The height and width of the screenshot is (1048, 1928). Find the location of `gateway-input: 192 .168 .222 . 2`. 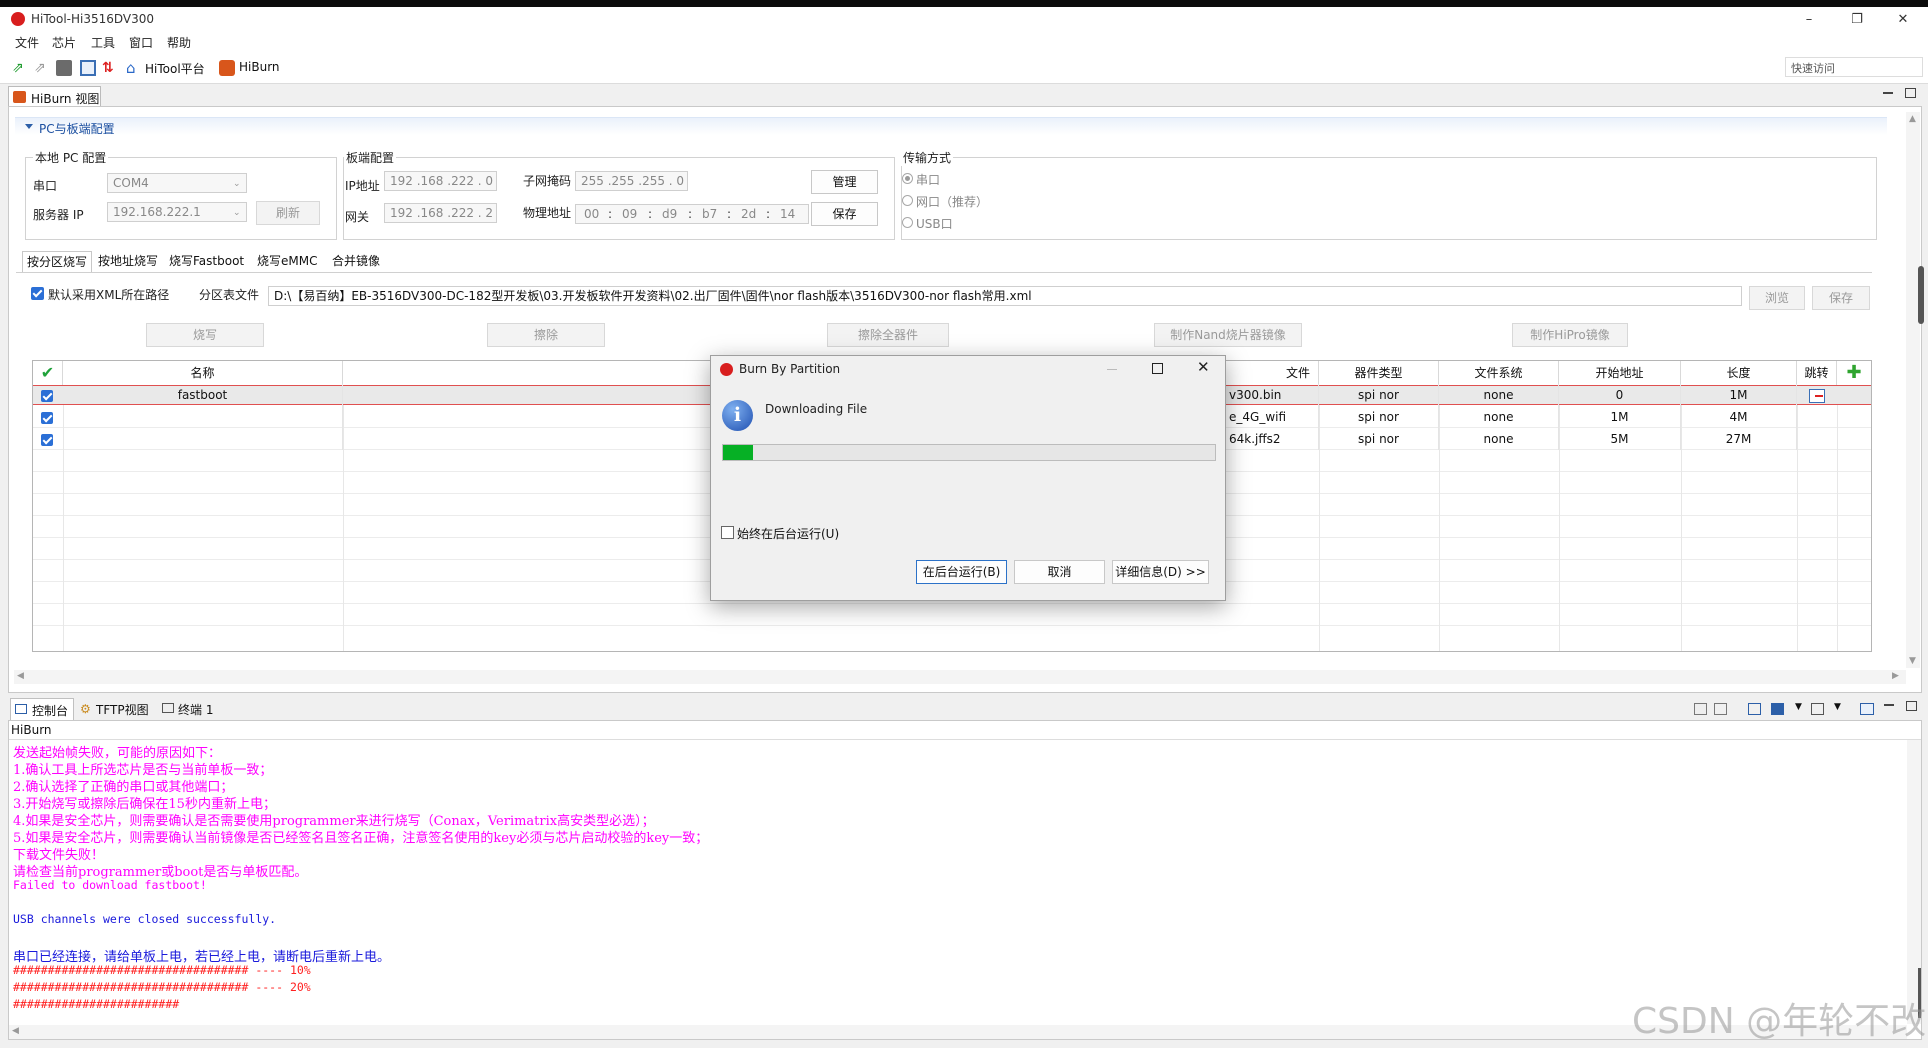

gateway-input: 192 .168 .222 . 2 is located at coordinates (440, 213).